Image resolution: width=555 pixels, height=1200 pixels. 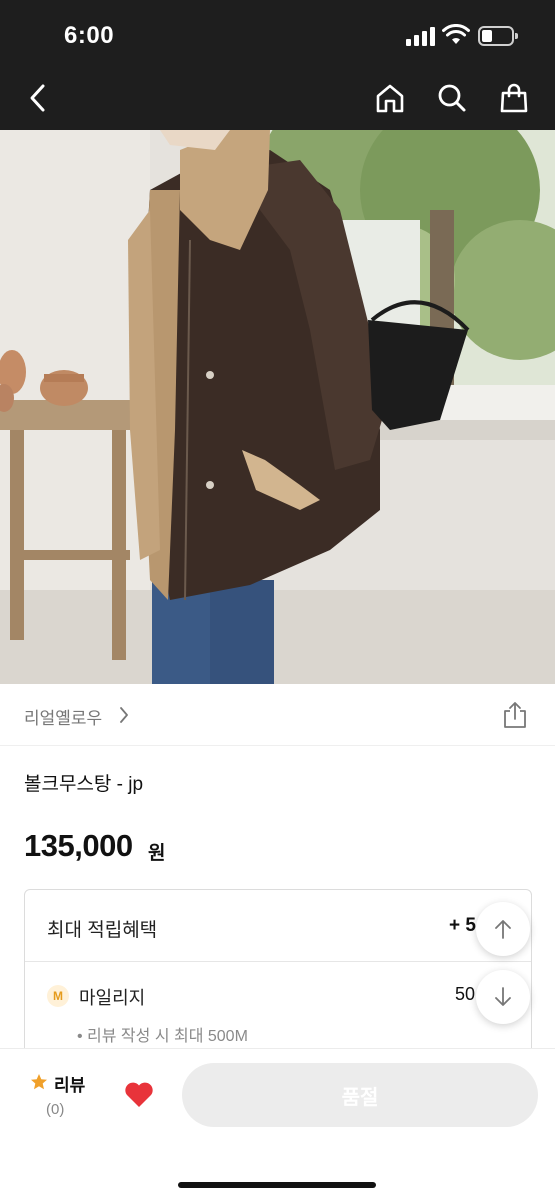 I want to click on shopping-bag-icon, so click(x=514, y=98).